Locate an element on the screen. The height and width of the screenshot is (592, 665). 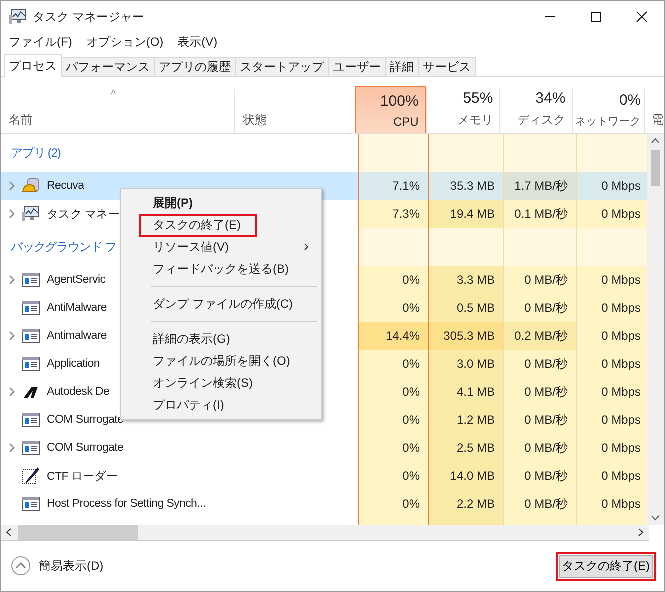
process-name: AgentServic is located at coordinates (76, 280).